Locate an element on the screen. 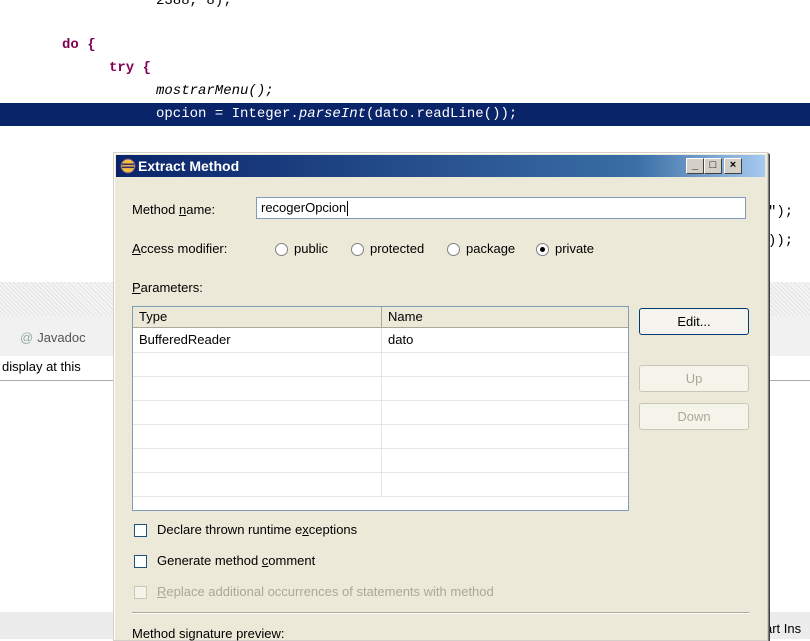  label-text: P is located at coordinates (136, 287).